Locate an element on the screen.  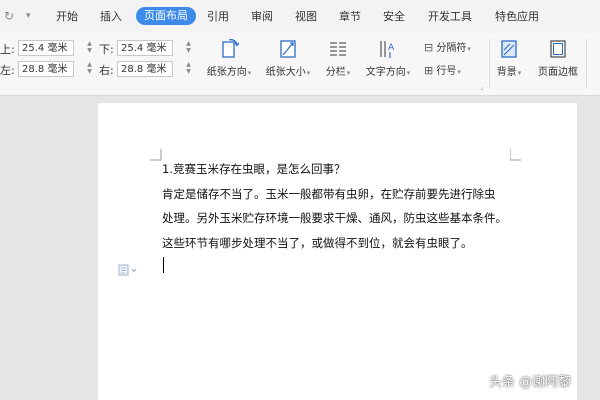
page-orientation-icon is located at coordinates (231, 48).